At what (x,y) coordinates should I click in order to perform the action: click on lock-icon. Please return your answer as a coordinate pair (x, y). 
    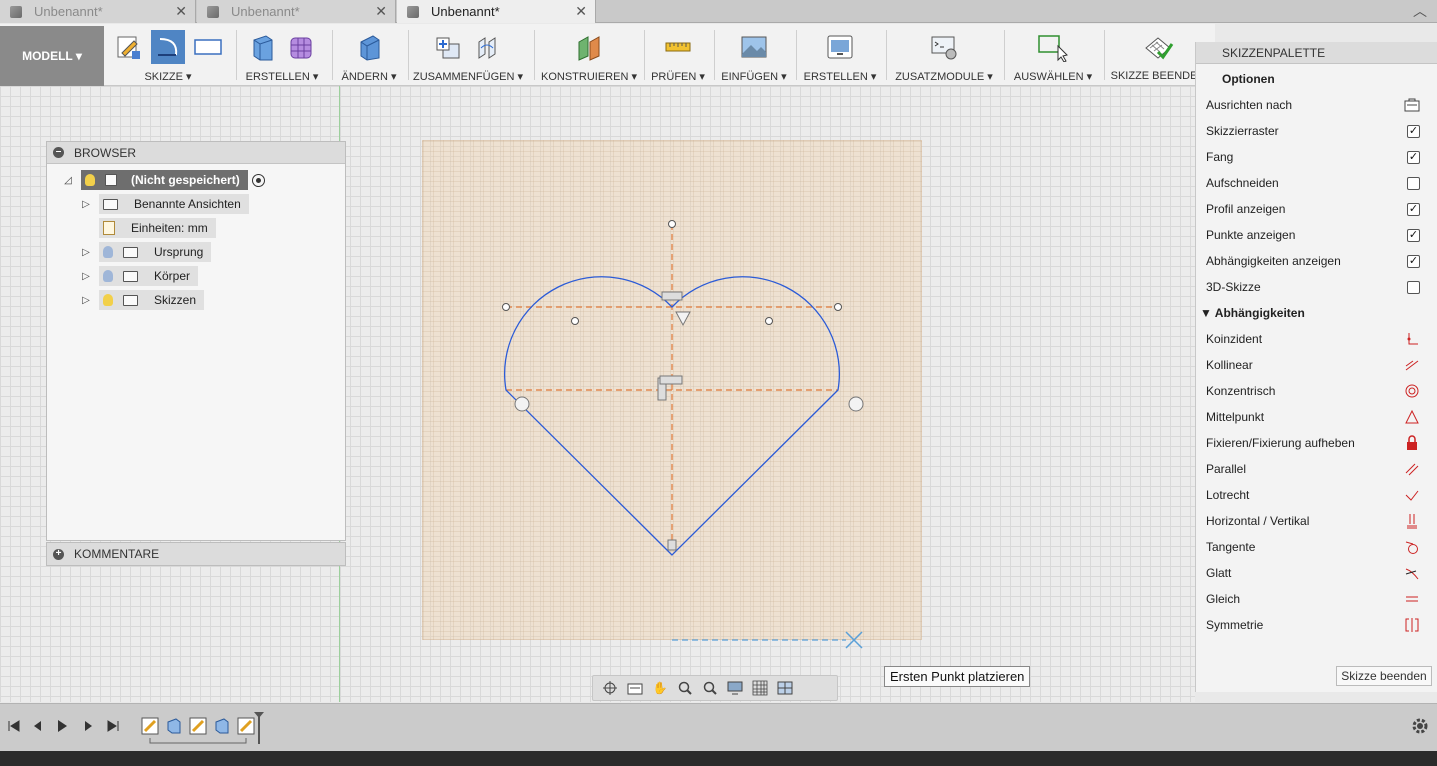
    Looking at the image, I should click on (1412, 443).